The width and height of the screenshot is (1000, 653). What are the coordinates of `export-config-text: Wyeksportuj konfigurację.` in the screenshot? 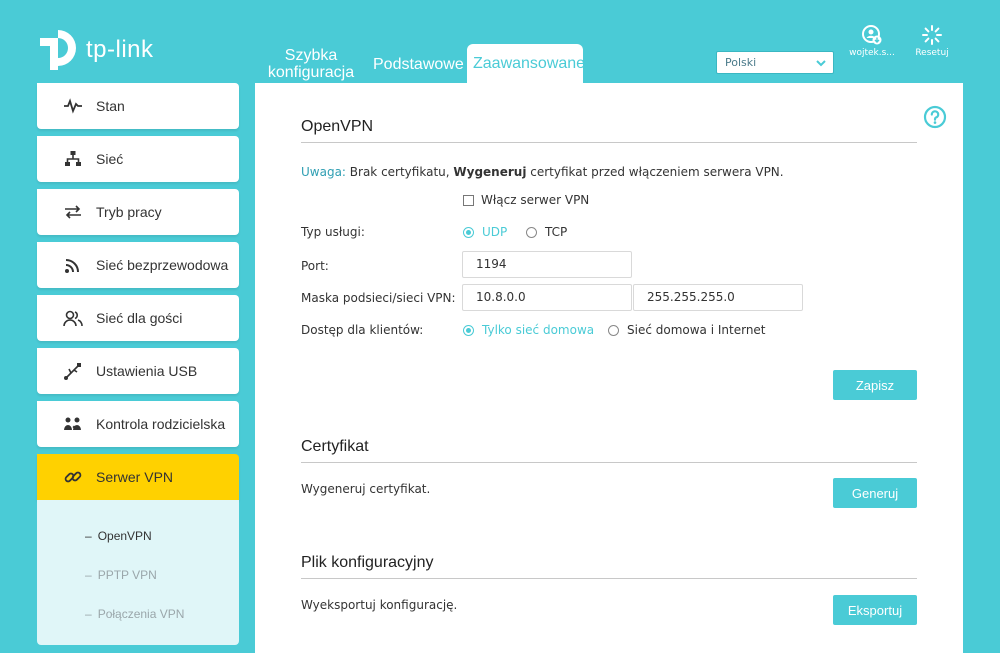 It's located at (379, 605).